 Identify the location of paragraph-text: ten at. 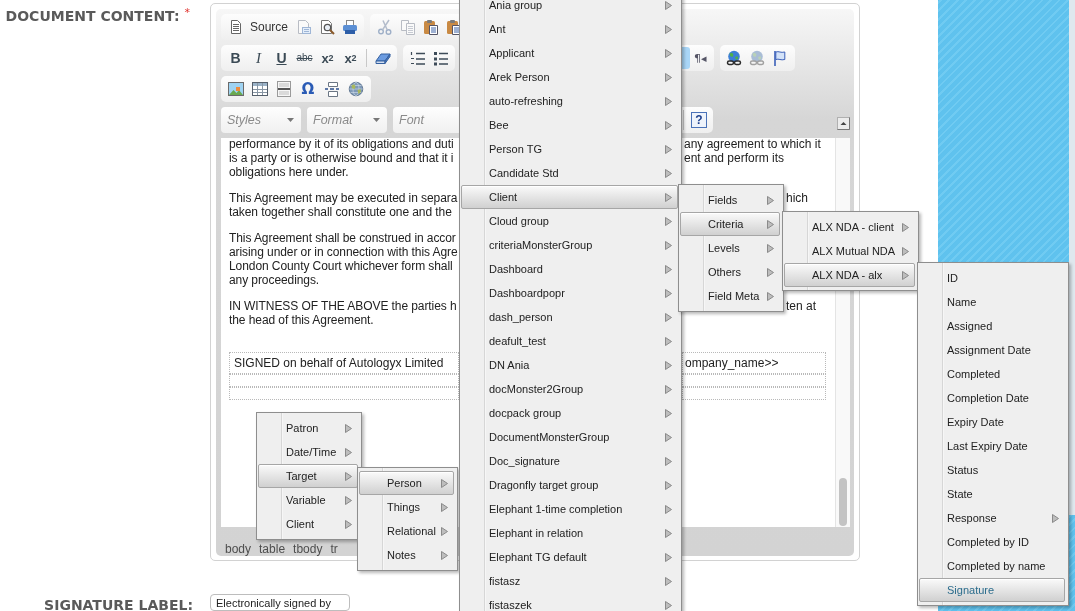
(801, 306).